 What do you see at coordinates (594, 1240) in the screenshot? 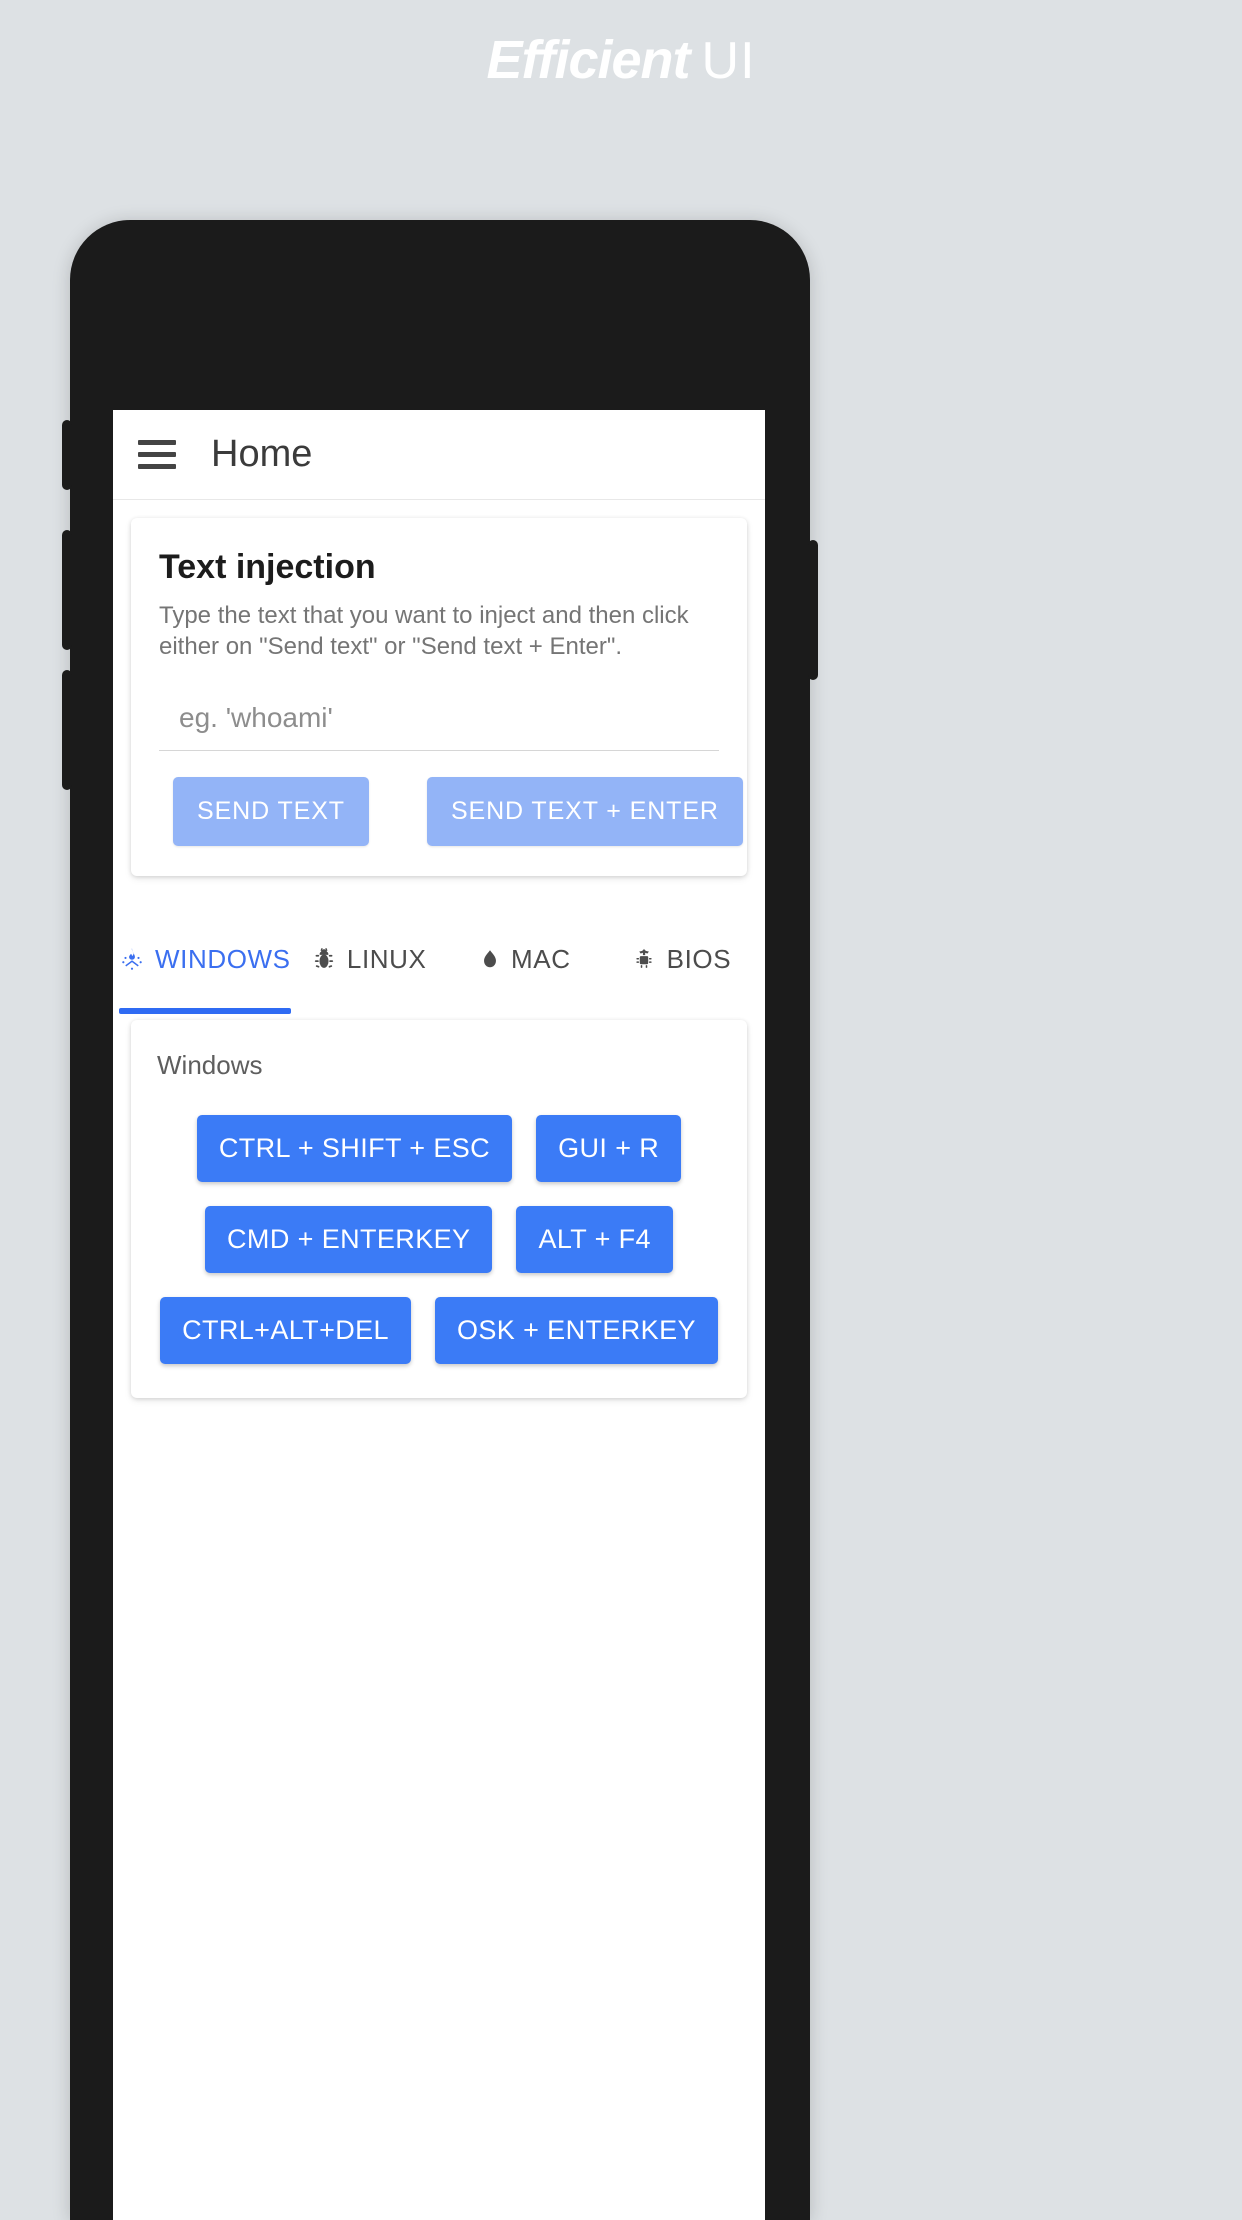
I see `shortcut-button: ALT + F4` at bounding box center [594, 1240].